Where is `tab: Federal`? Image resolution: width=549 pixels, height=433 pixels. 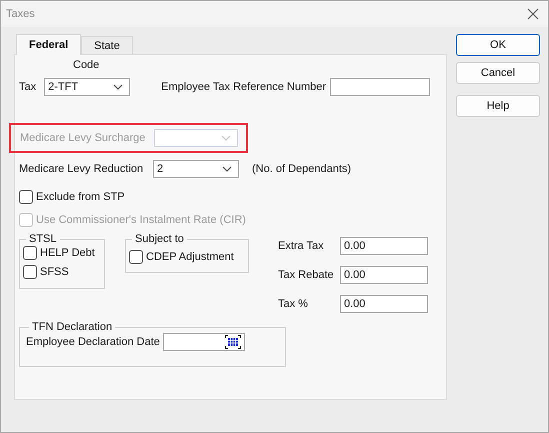
tab: Federal is located at coordinates (49, 44).